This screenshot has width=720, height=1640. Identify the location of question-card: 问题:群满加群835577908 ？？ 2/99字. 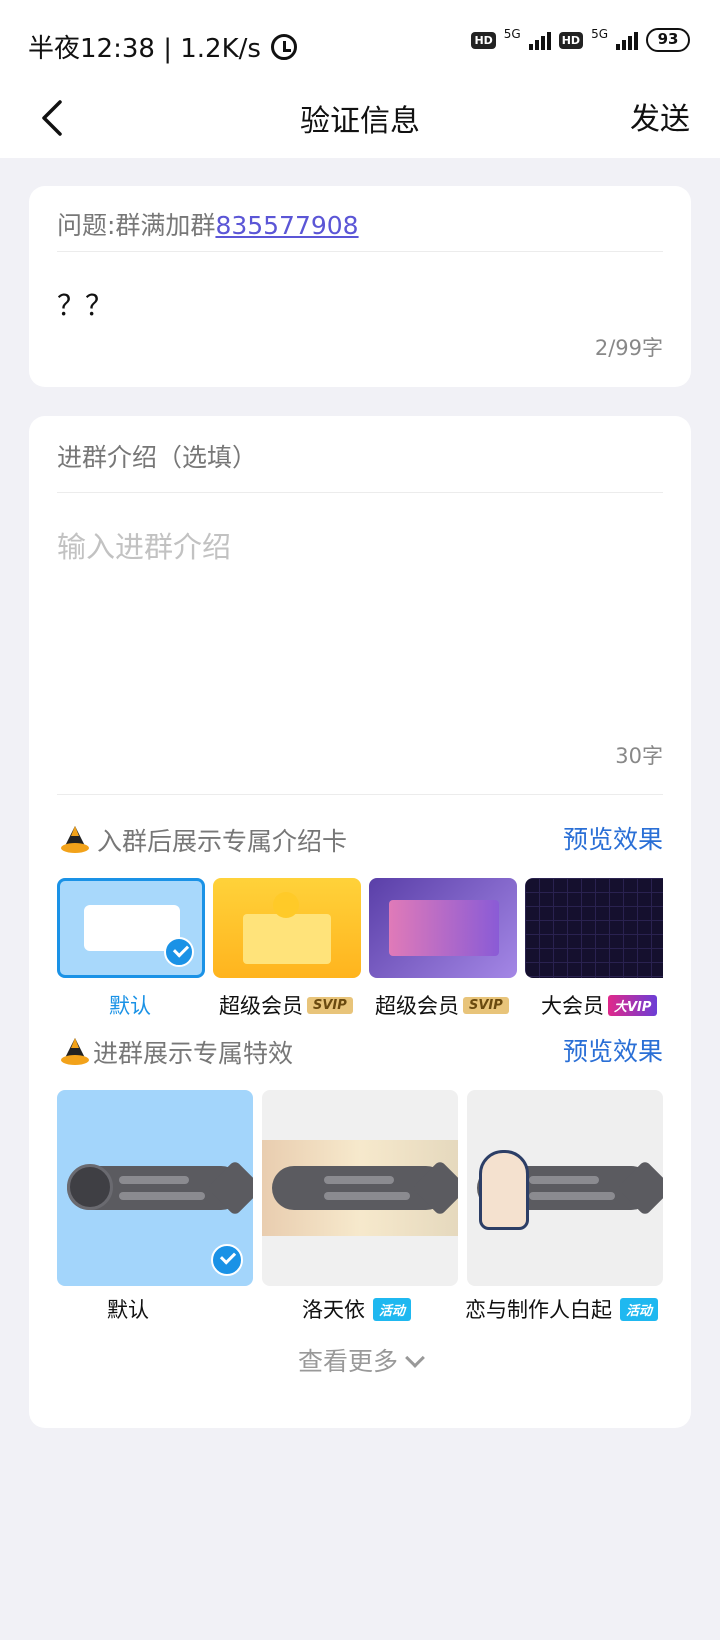
(360, 286).